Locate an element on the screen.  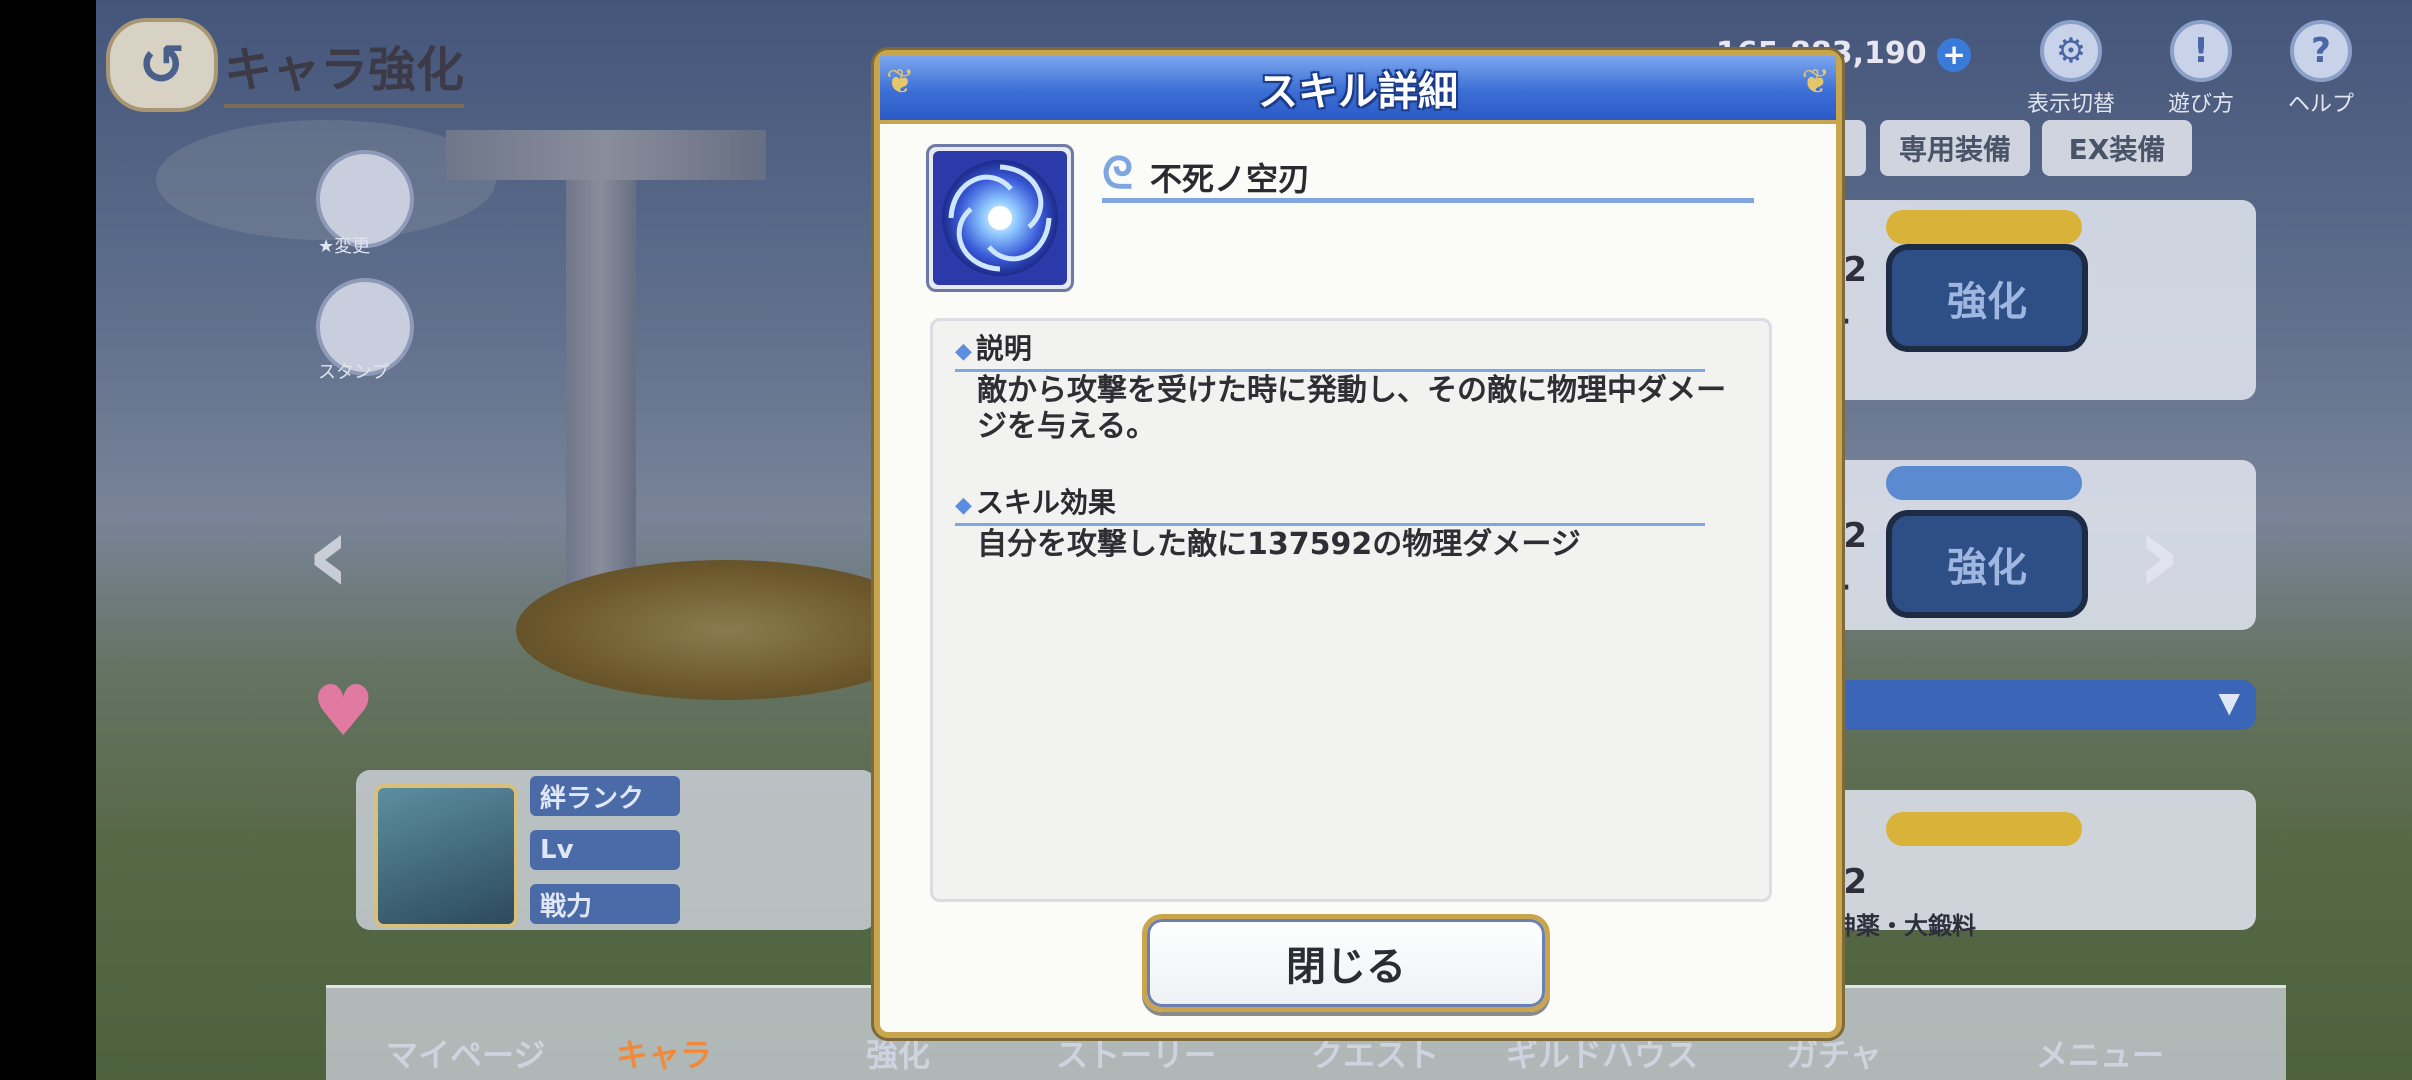
swirl-icon: ᘓ is located at coordinates (1117, 173).